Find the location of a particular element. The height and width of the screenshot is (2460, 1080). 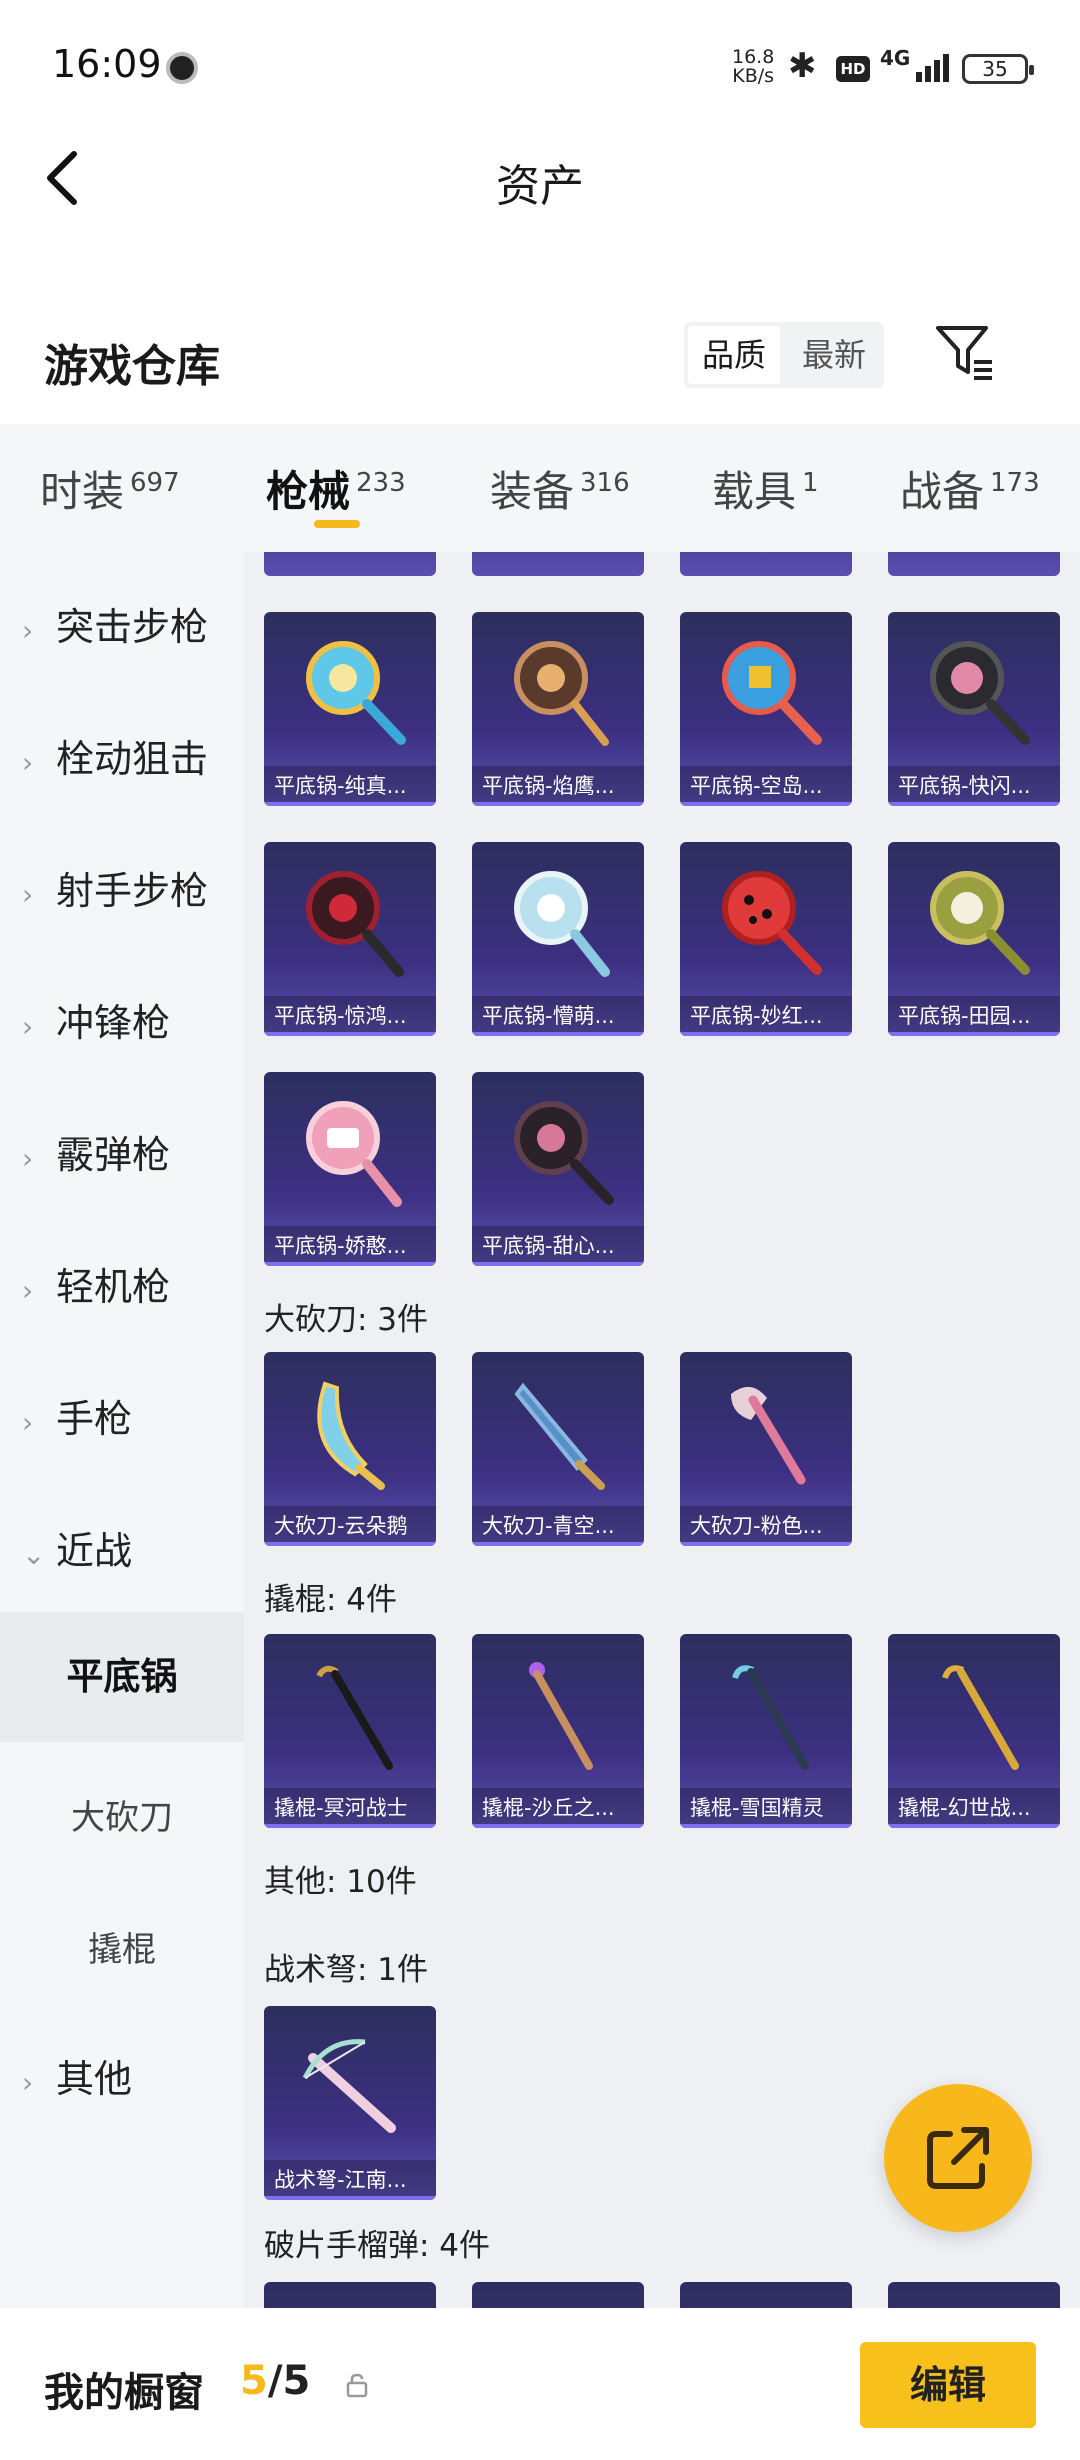

tab-count: 173 is located at coordinates (1015, 483).